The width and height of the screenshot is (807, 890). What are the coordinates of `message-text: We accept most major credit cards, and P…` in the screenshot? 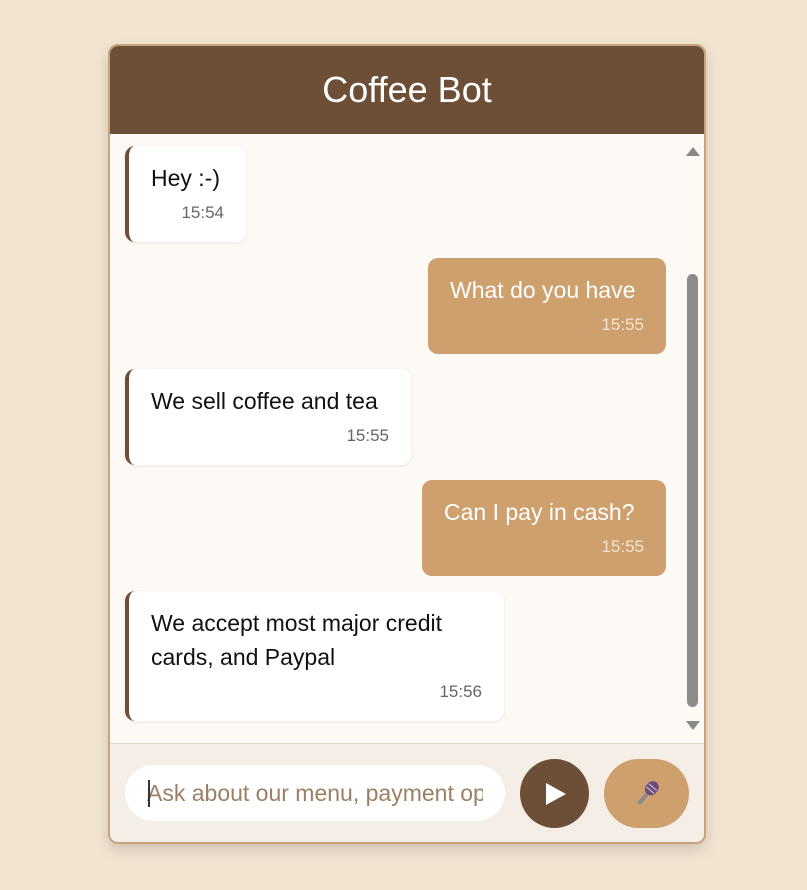 It's located at (297, 640).